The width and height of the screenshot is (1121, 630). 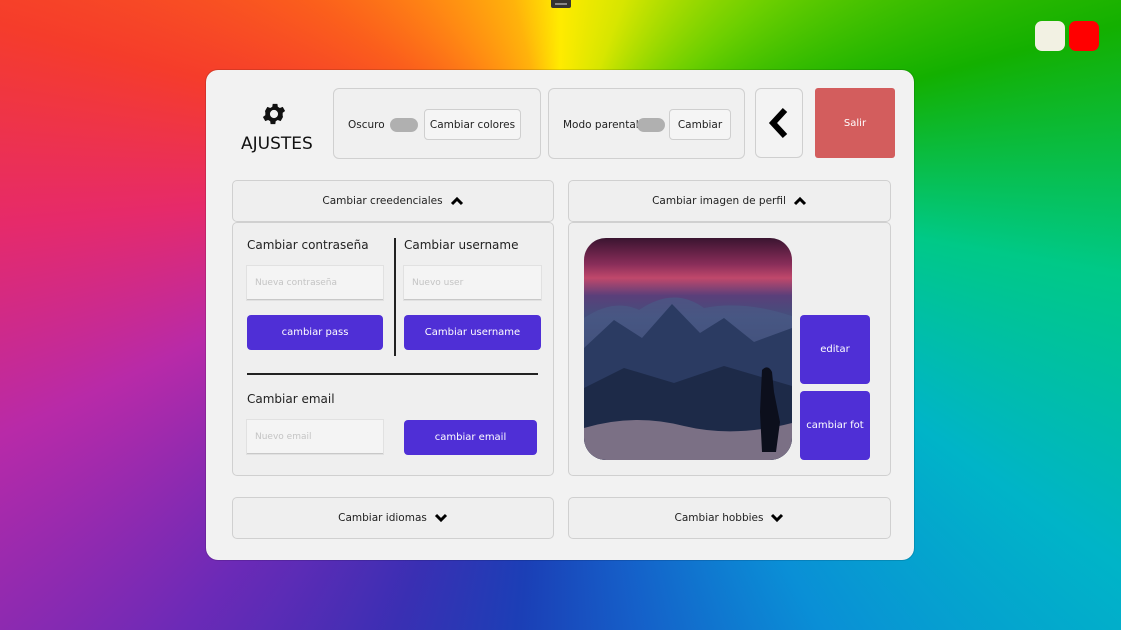 I want to click on horizontal-divider, so click(x=392, y=374).